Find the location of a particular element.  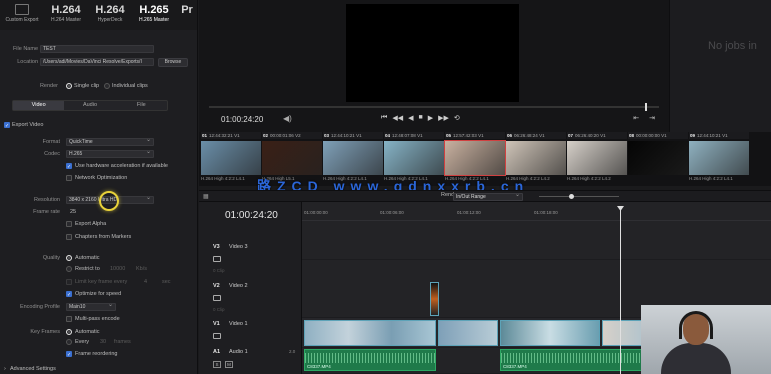

kbps-input: 10000 is located at coordinates (117, 269).